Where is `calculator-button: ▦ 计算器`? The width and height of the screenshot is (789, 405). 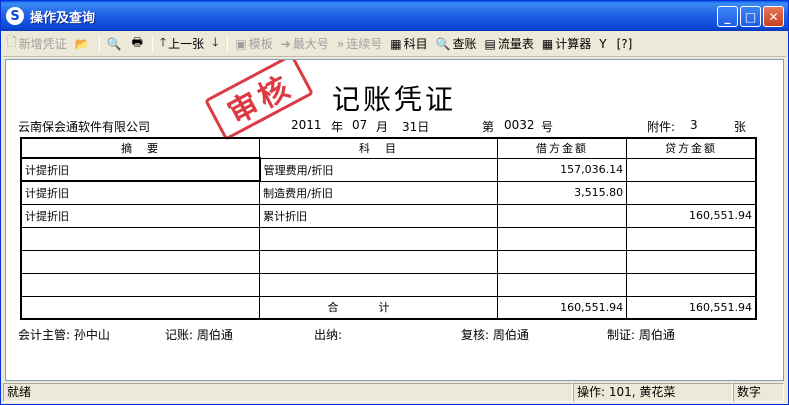 calculator-button: ▦ 计算器 is located at coordinates (566, 44).